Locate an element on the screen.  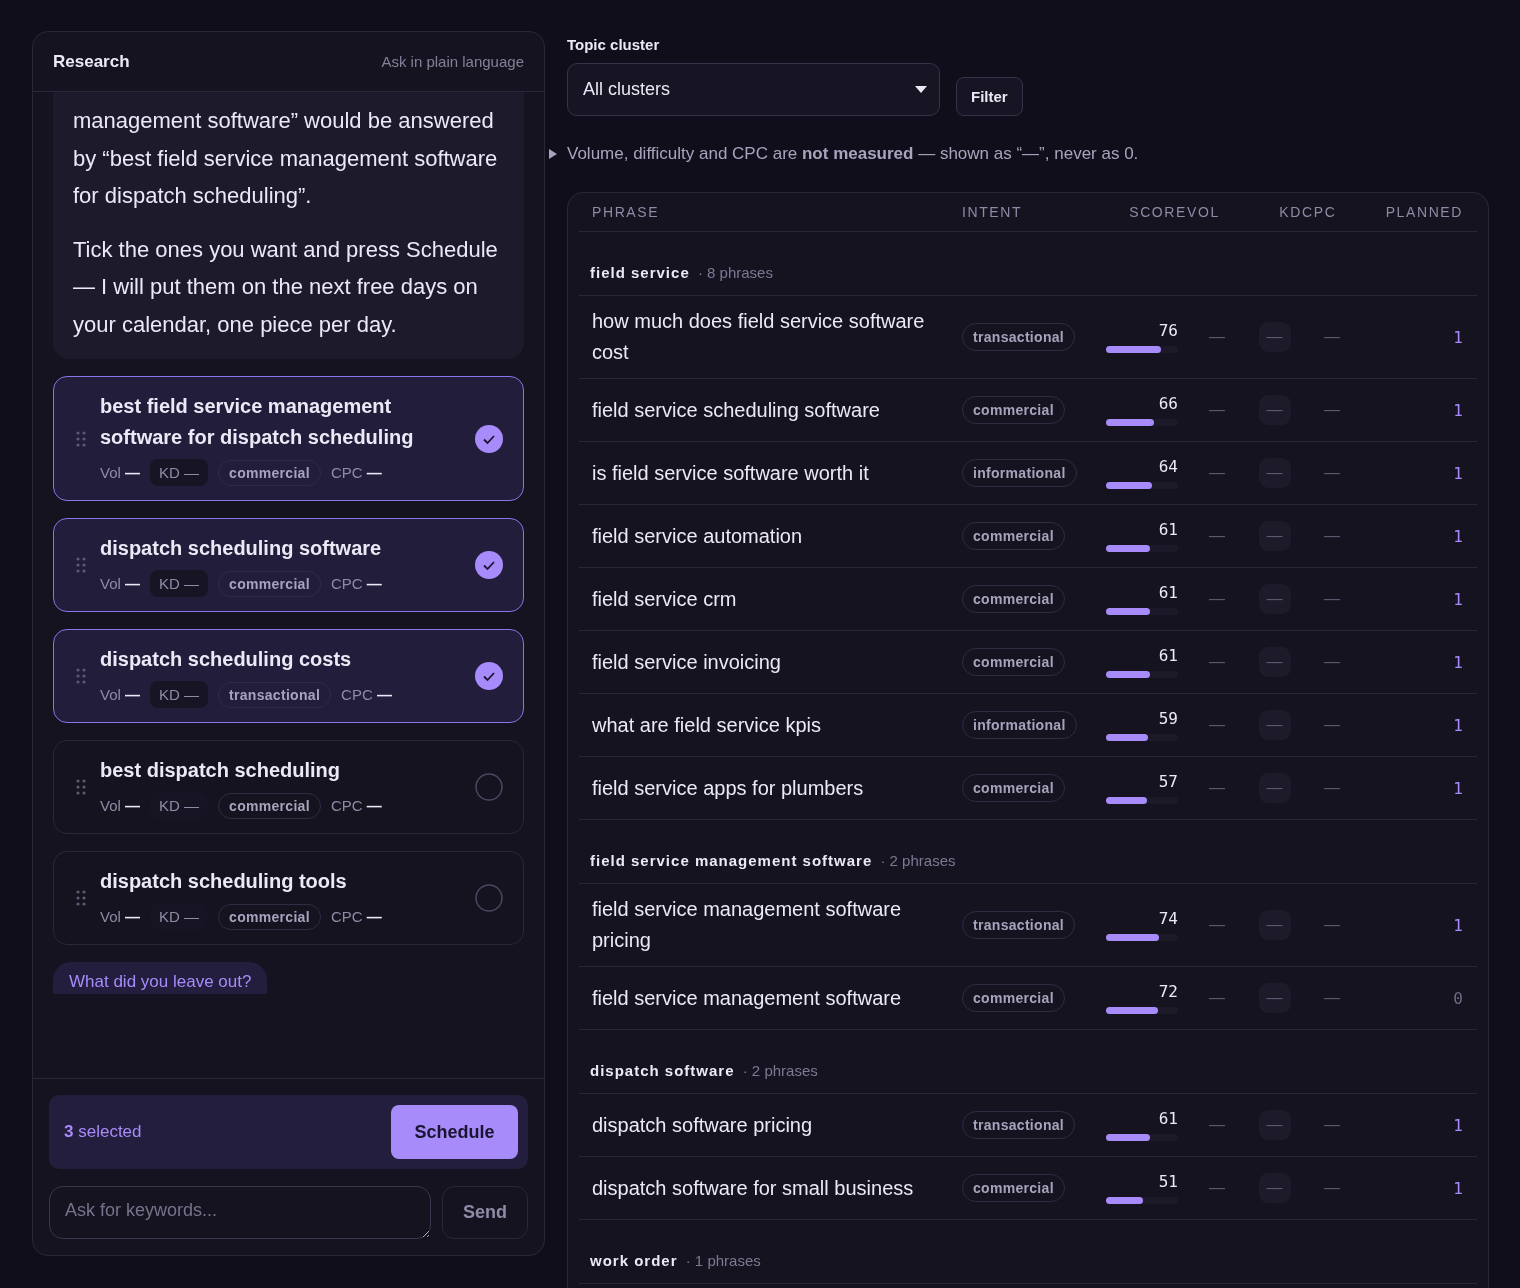
message-paragraph: management software” would be answered by “best field service management software for dispatch scheduling”. is located at coordinates (286, 158).